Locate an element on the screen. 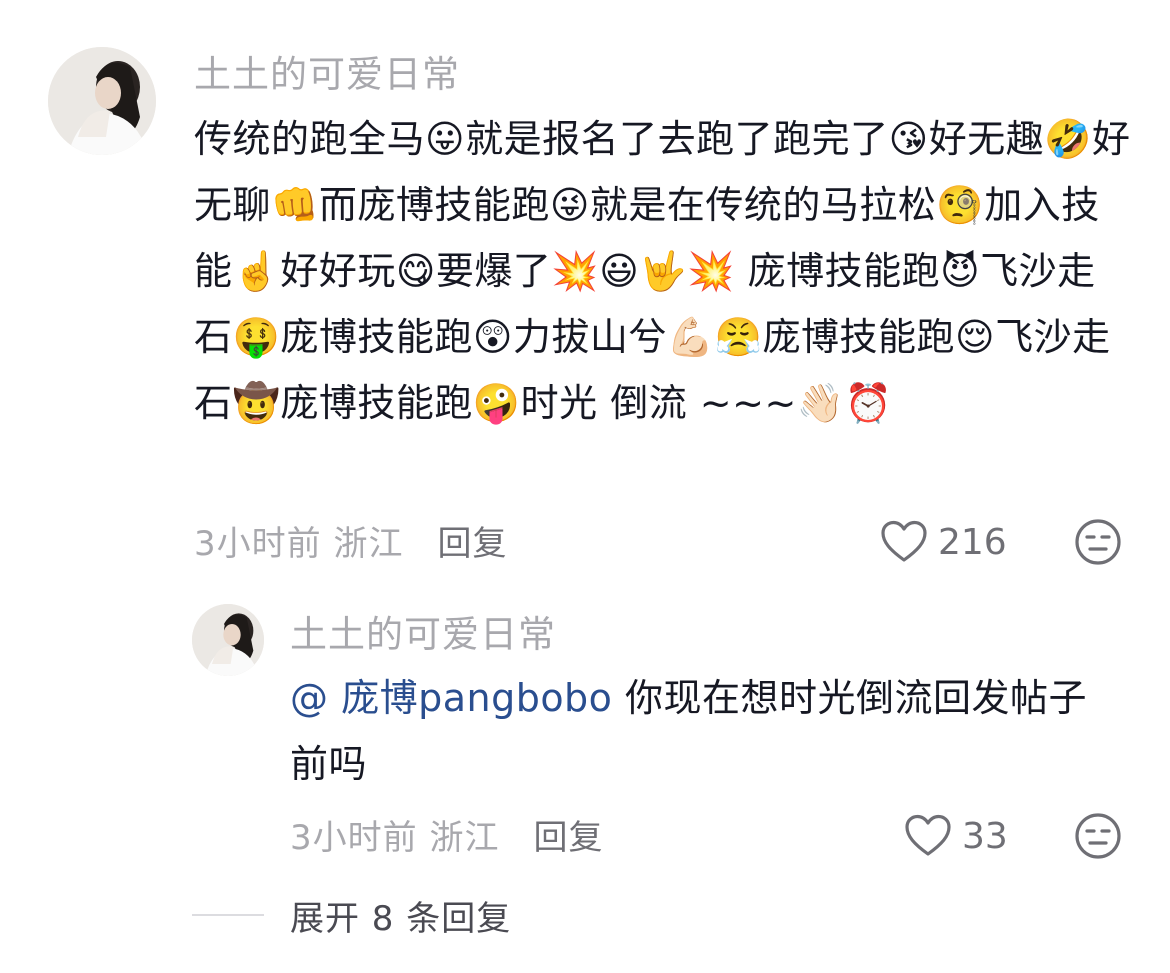 The width and height of the screenshot is (1170, 973). reply-like-button: 33 is located at coordinates (956, 836).